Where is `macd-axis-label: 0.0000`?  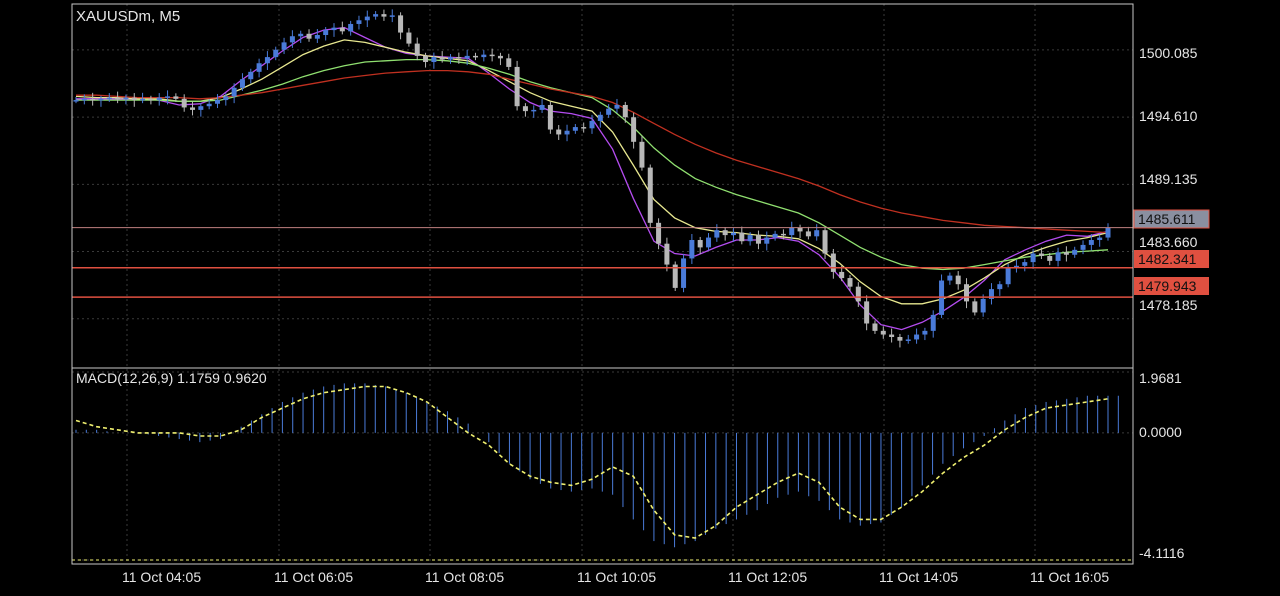 macd-axis-label: 0.0000 is located at coordinates (1160, 432).